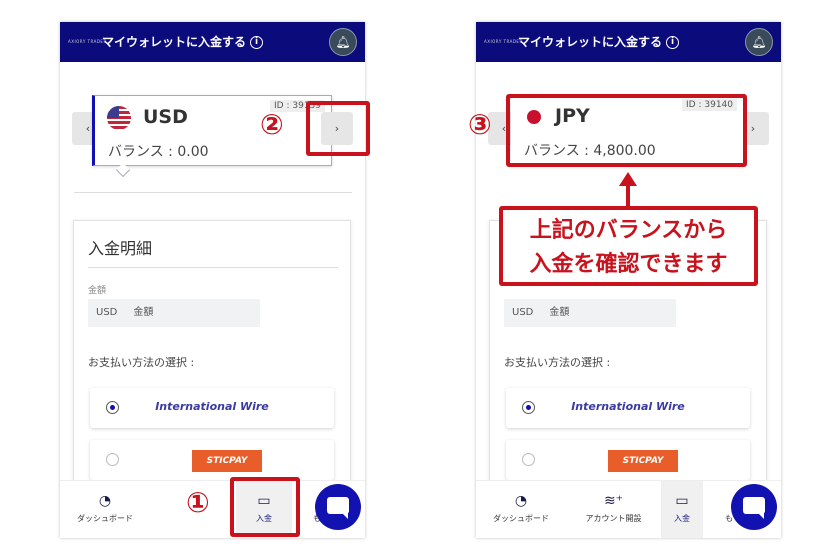 This screenshot has height=560, width=840. I want to click on us-flag-icon, so click(119, 118).